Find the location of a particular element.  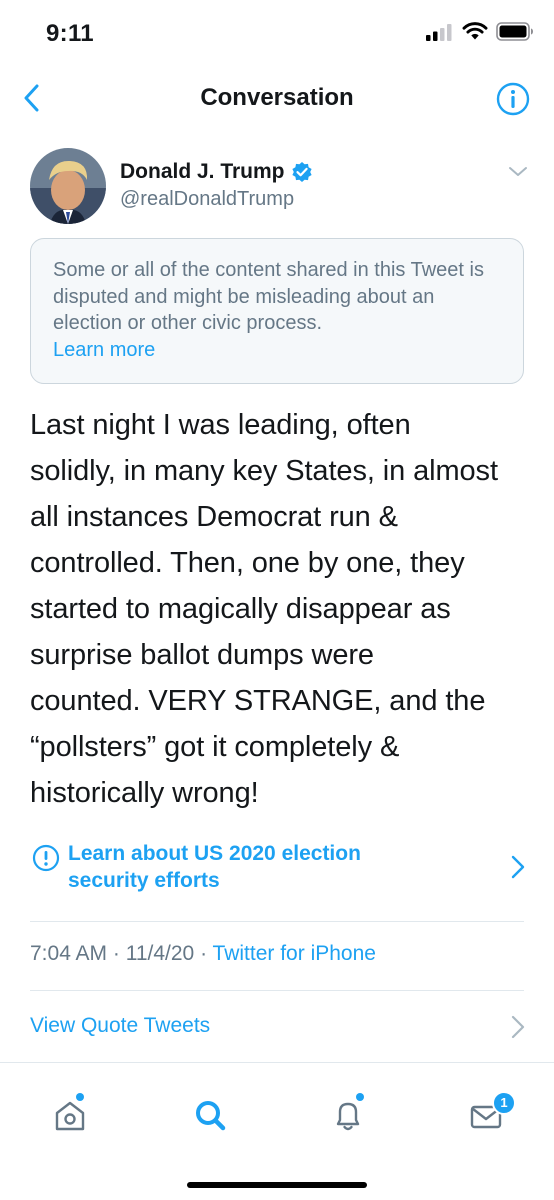

avatar is located at coordinates (68, 186).